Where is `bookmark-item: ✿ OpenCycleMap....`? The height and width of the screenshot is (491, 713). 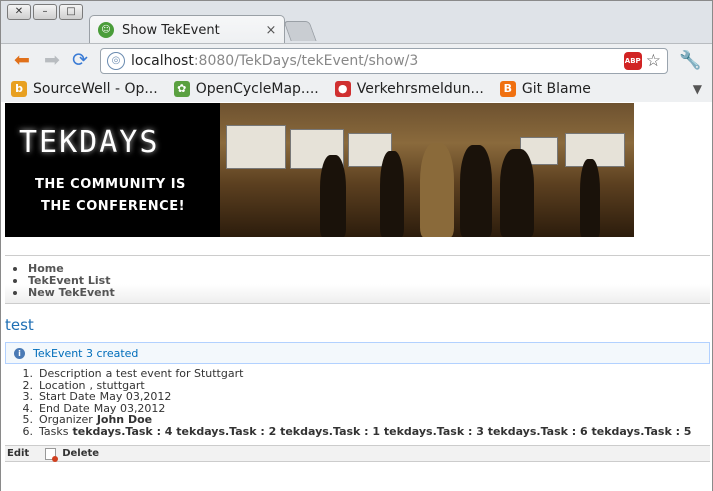 bookmark-item: ✿ OpenCycleMap.... is located at coordinates (246, 89).